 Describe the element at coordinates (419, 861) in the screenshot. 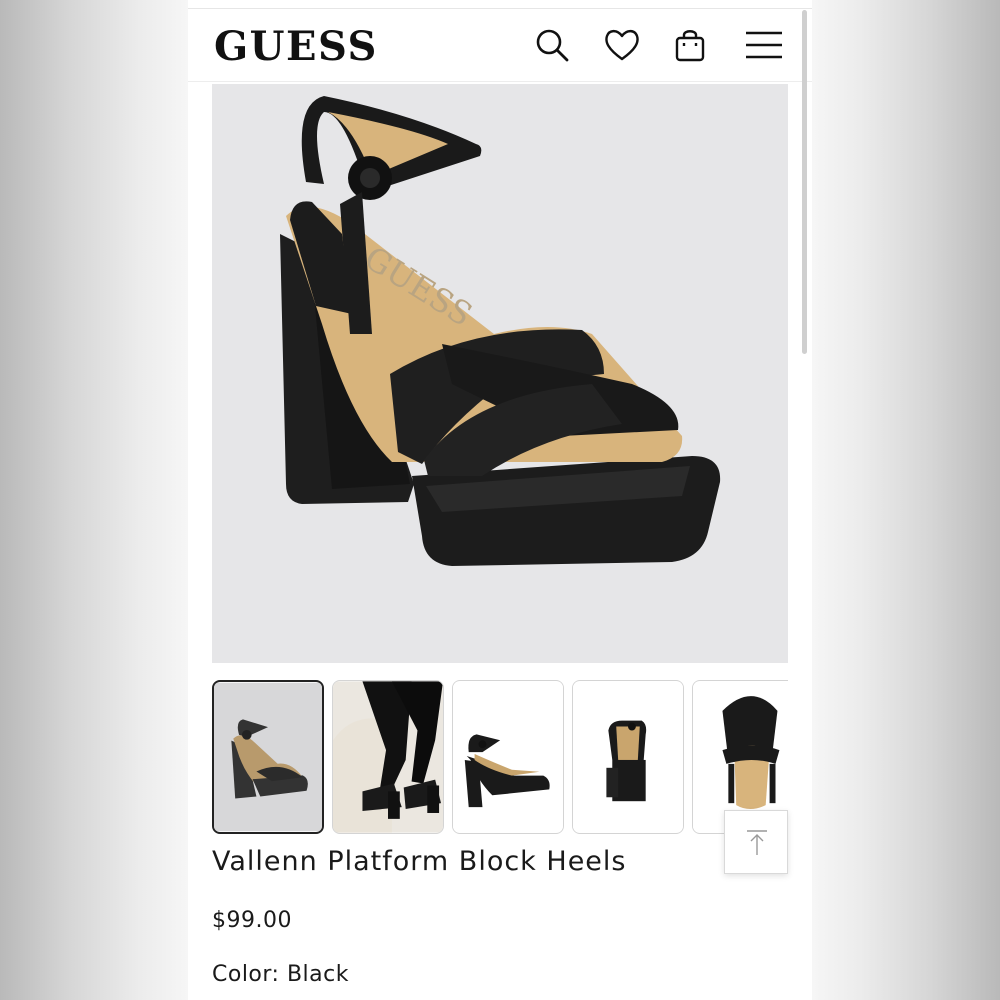

I see `product-title: Vallenn Platform Block Heels` at that location.